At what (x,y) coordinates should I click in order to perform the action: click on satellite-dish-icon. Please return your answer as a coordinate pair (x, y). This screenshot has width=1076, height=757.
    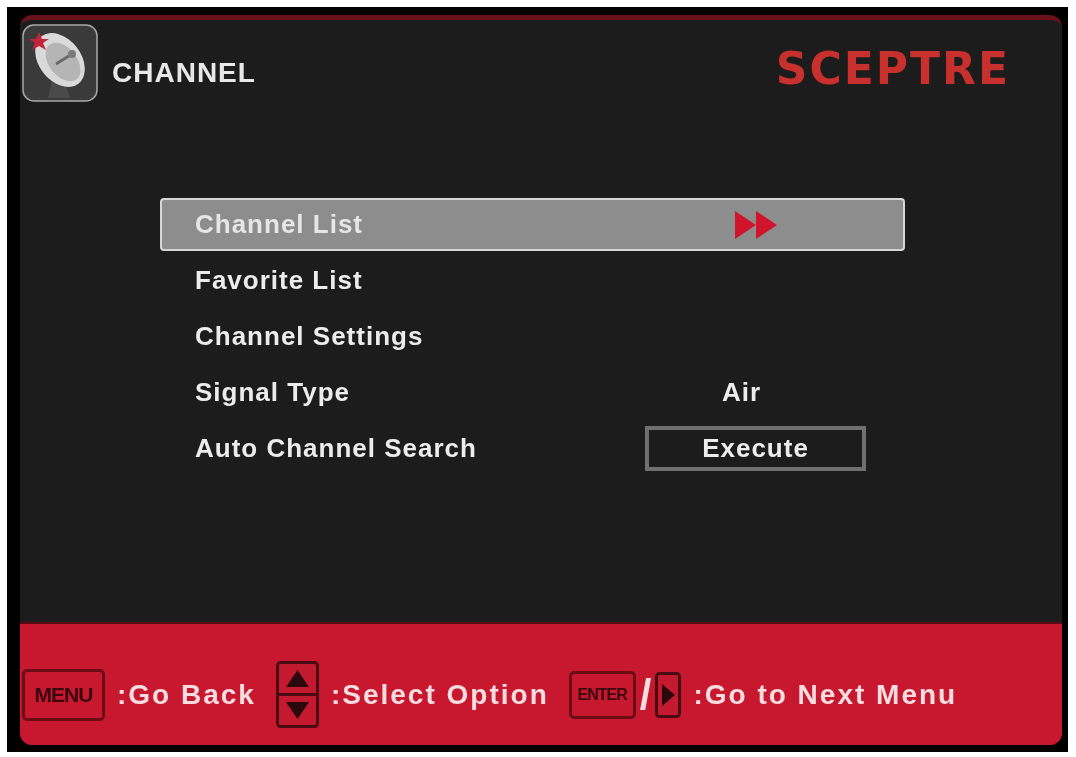
    Looking at the image, I should click on (60, 62).